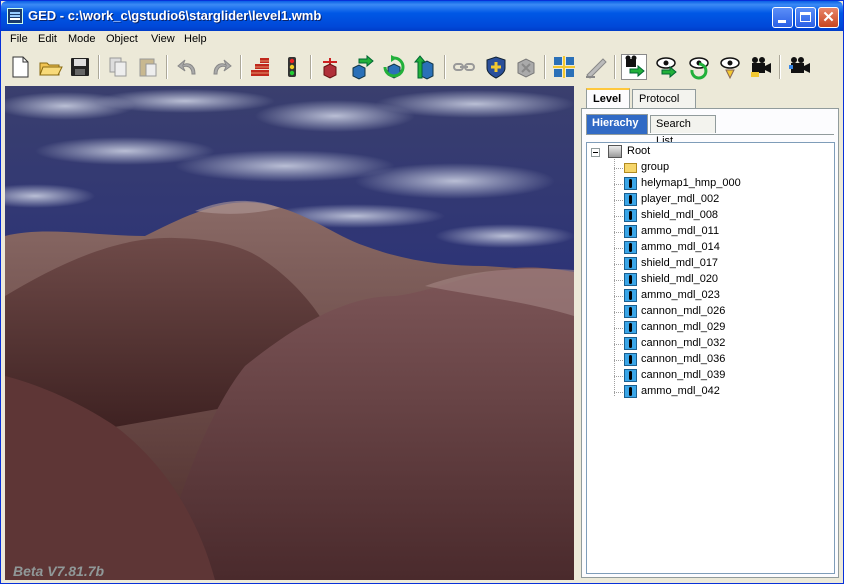 The image size is (844, 584). I want to click on close-button: ✕, so click(828, 17).